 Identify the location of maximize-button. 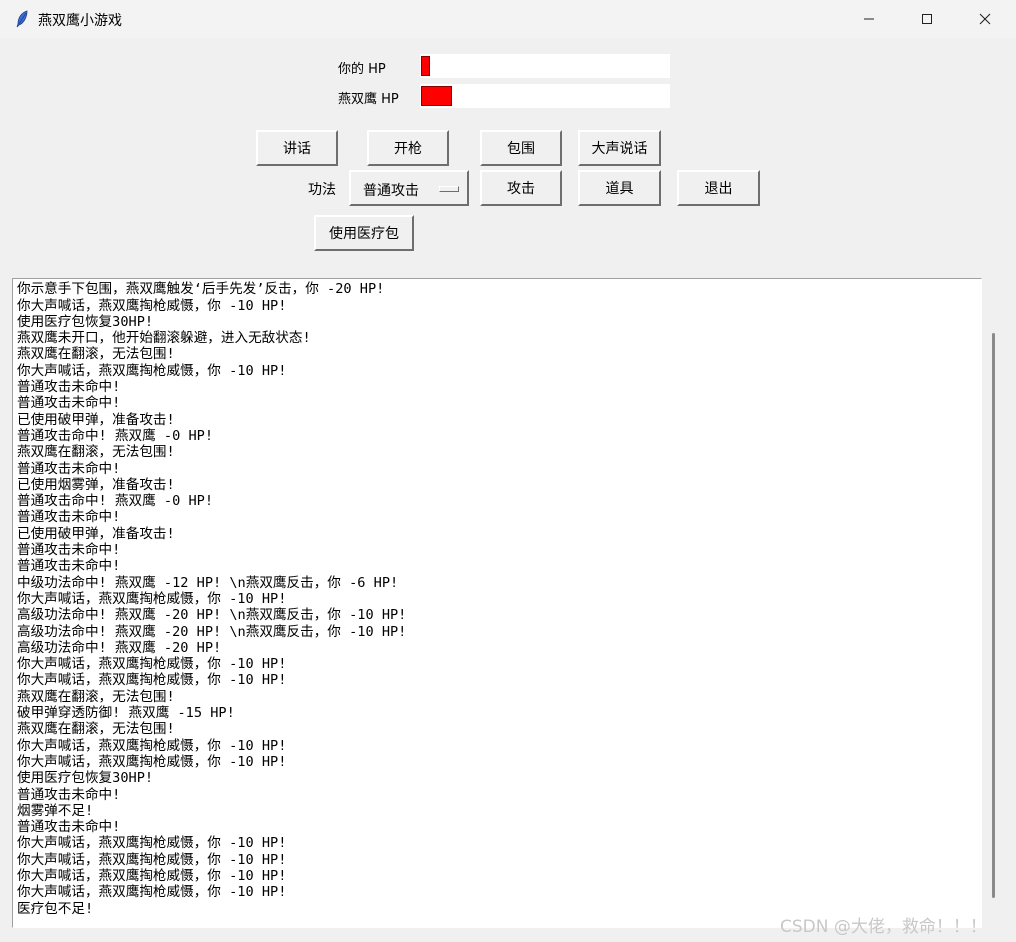
(927, 19).